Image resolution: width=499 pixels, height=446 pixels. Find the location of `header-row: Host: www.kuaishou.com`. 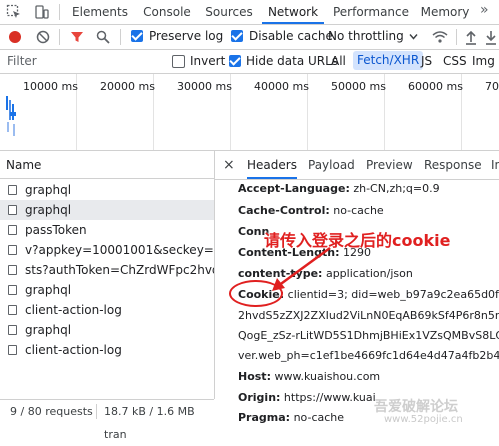

header-row: Host: www.kuaishou.com is located at coordinates (309, 376).